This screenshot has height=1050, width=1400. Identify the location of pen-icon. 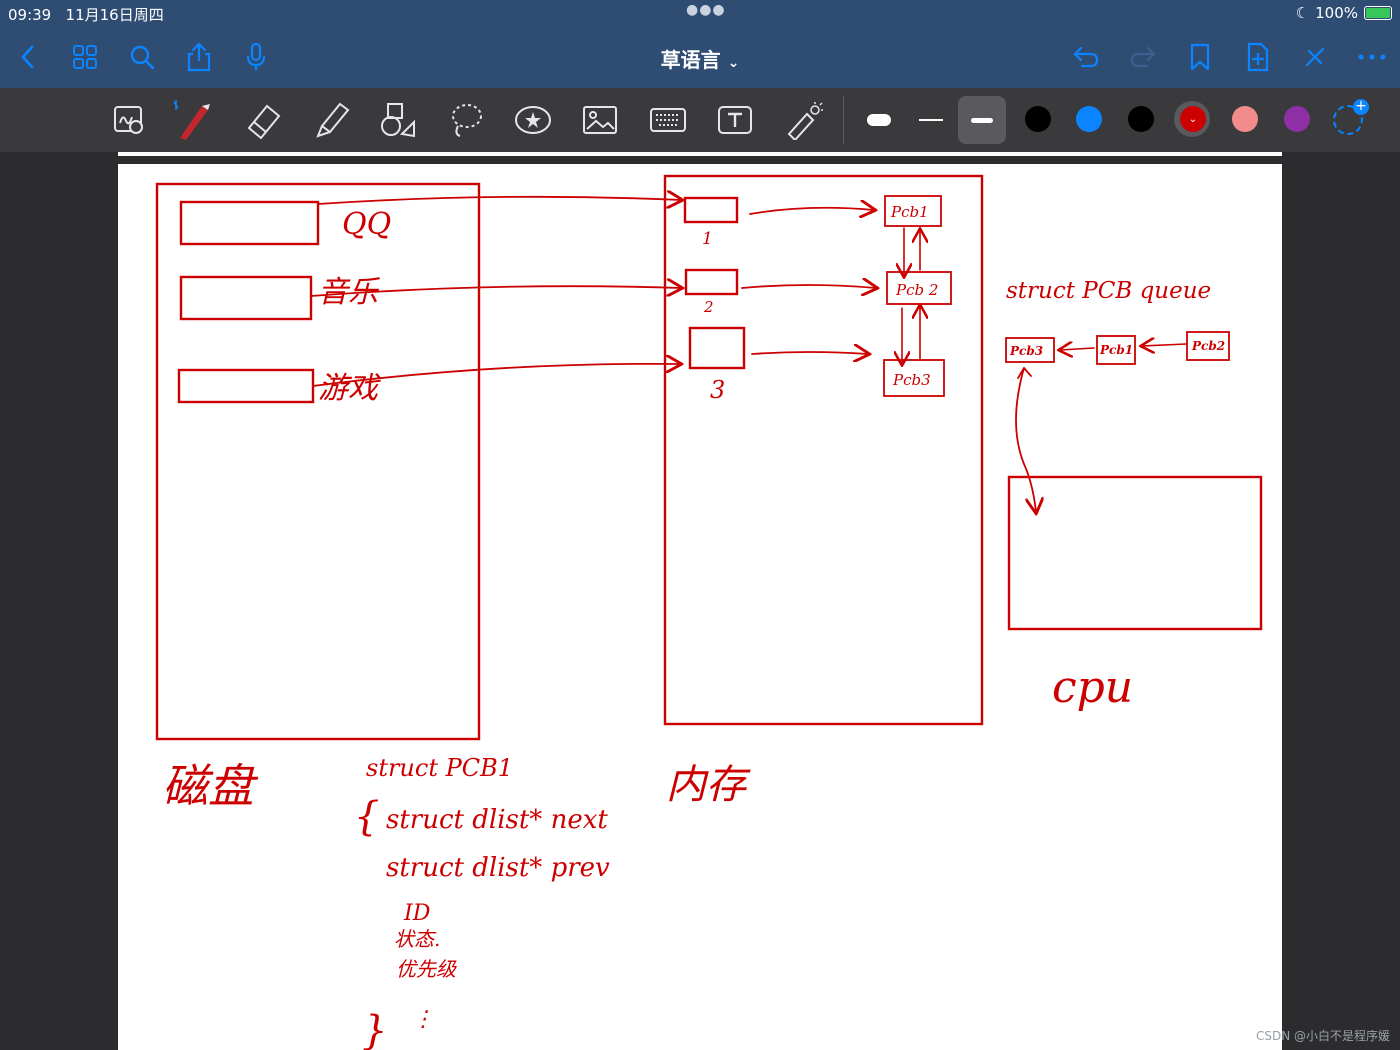
(194, 120).